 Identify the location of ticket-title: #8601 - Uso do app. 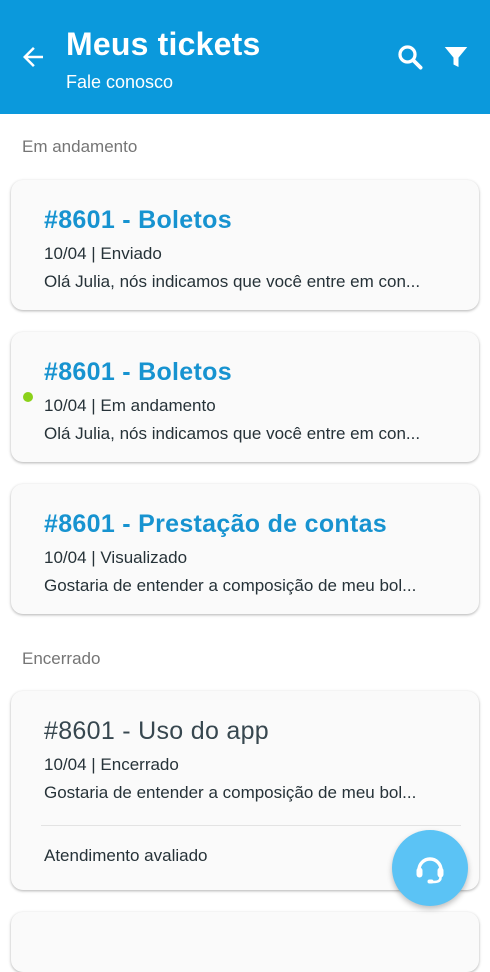
(157, 731).